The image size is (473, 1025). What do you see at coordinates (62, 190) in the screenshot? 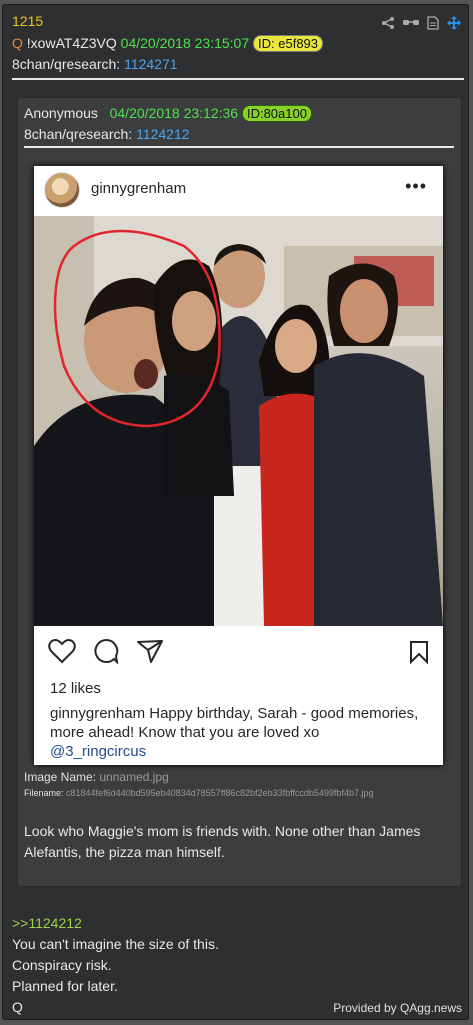
I see `avatar` at bounding box center [62, 190].